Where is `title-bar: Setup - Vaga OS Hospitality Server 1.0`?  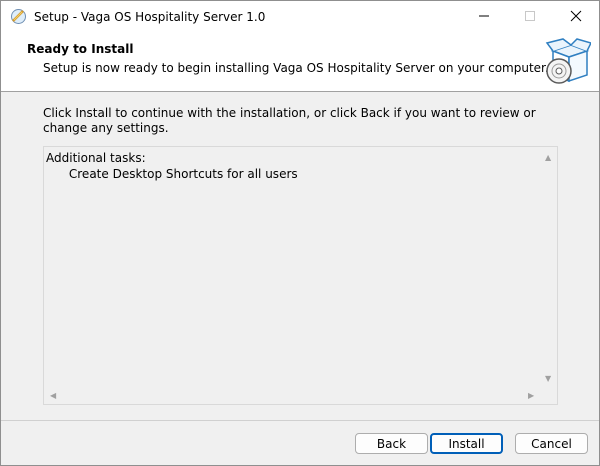 title-bar: Setup - Vaga OS Hospitality Server 1.0 is located at coordinates (300, 17).